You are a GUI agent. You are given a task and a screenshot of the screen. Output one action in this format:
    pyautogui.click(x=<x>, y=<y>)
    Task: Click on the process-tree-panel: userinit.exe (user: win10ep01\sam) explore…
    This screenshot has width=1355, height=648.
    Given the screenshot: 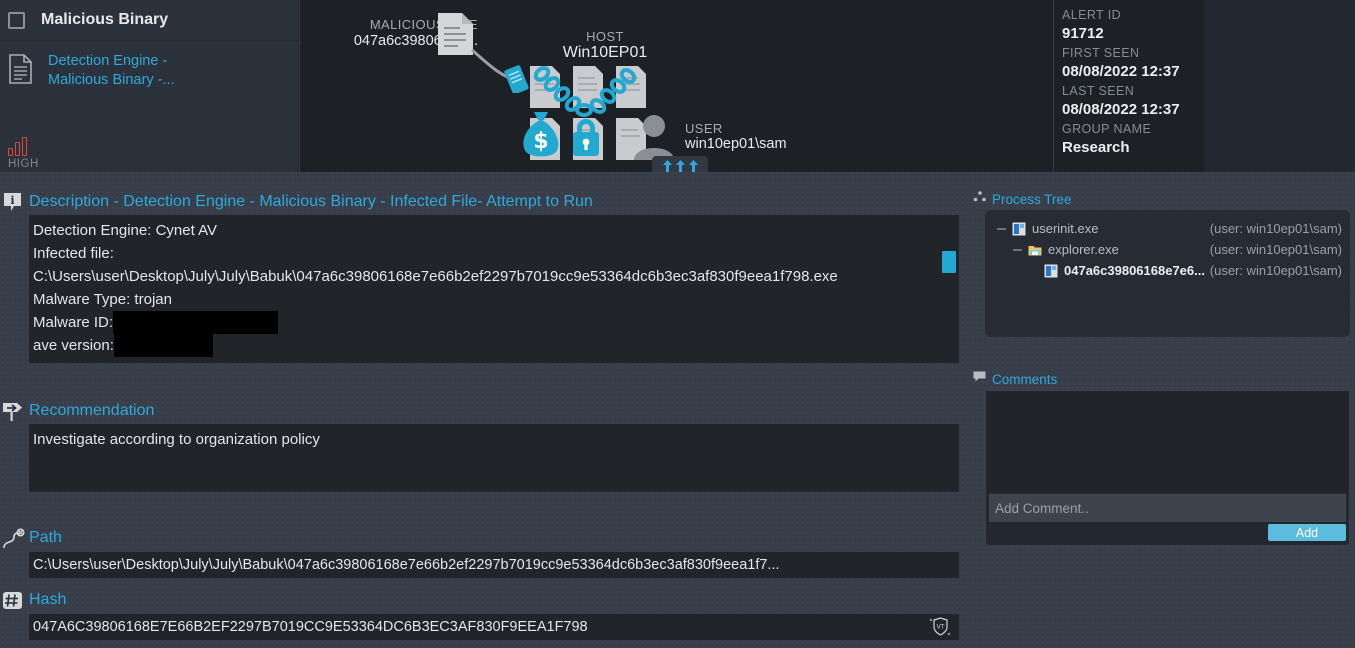 What is the action you would take?
    pyautogui.click(x=1167, y=273)
    